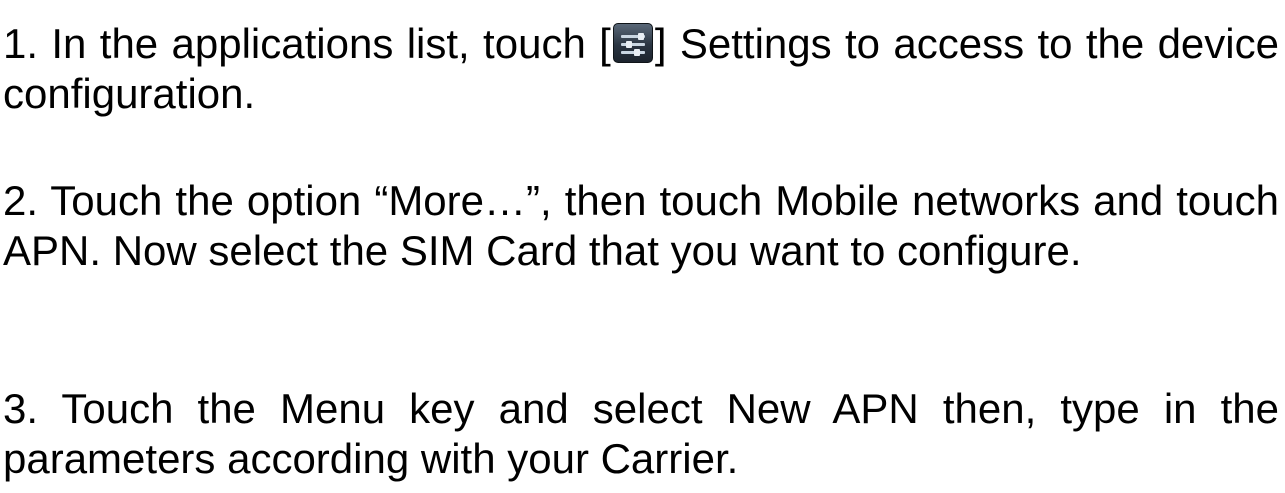  Describe the element at coordinates (632, 43) in the screenshot. I see `settings-icon` at that location.